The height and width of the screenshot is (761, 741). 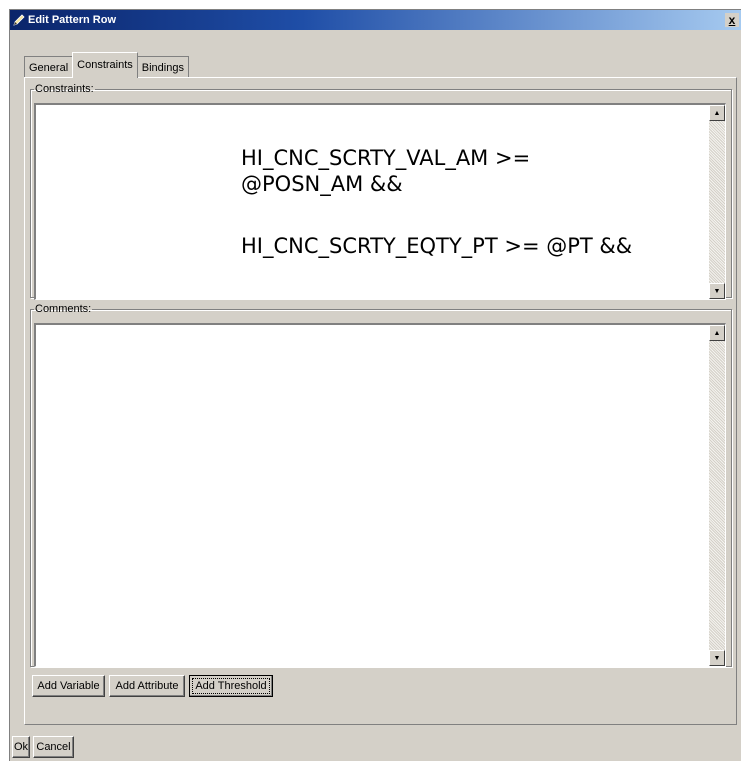 What do you see at coordinates (49, 67) in the screenshot?
I see `tab-general: General` at bounding box center [49, 67].